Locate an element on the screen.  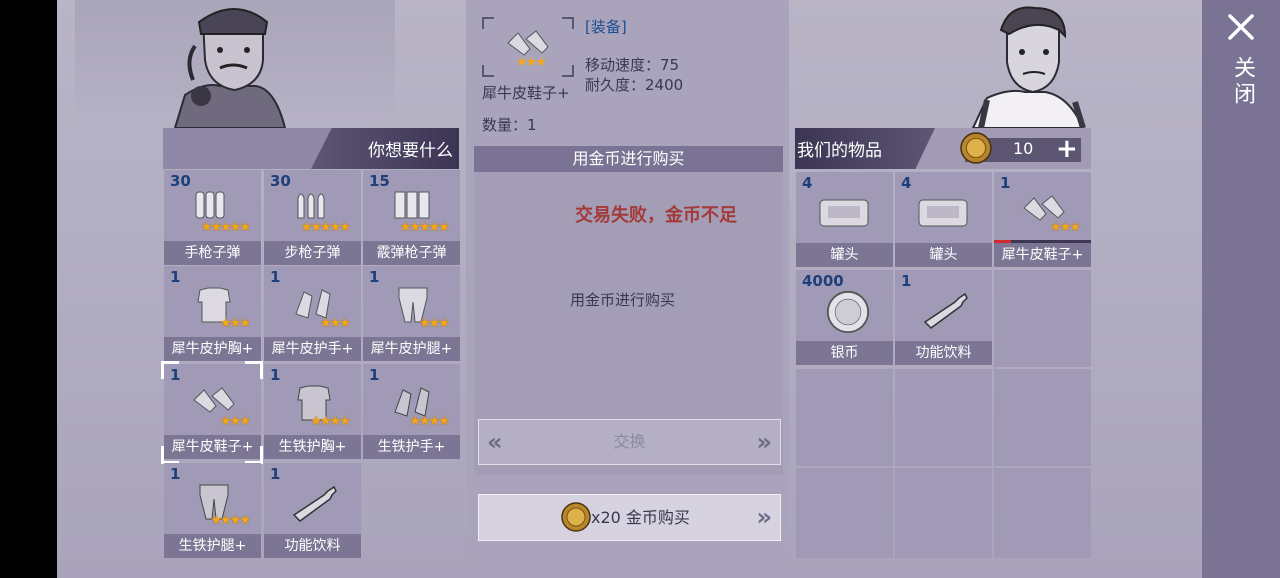
our-slot-energy-drink: 1 功能饮料 is located at coordinates (943, 317).